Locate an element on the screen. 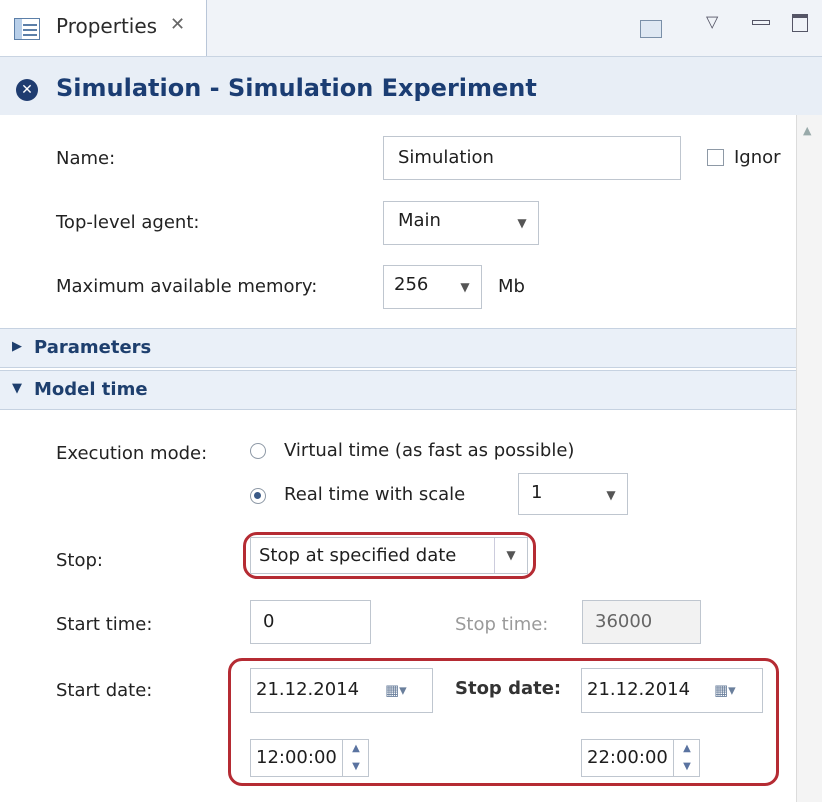 The width and height of the screenshot is (822, 802). start-clock-spinner: ▲ ▼ is located at coordinates (355, 758).